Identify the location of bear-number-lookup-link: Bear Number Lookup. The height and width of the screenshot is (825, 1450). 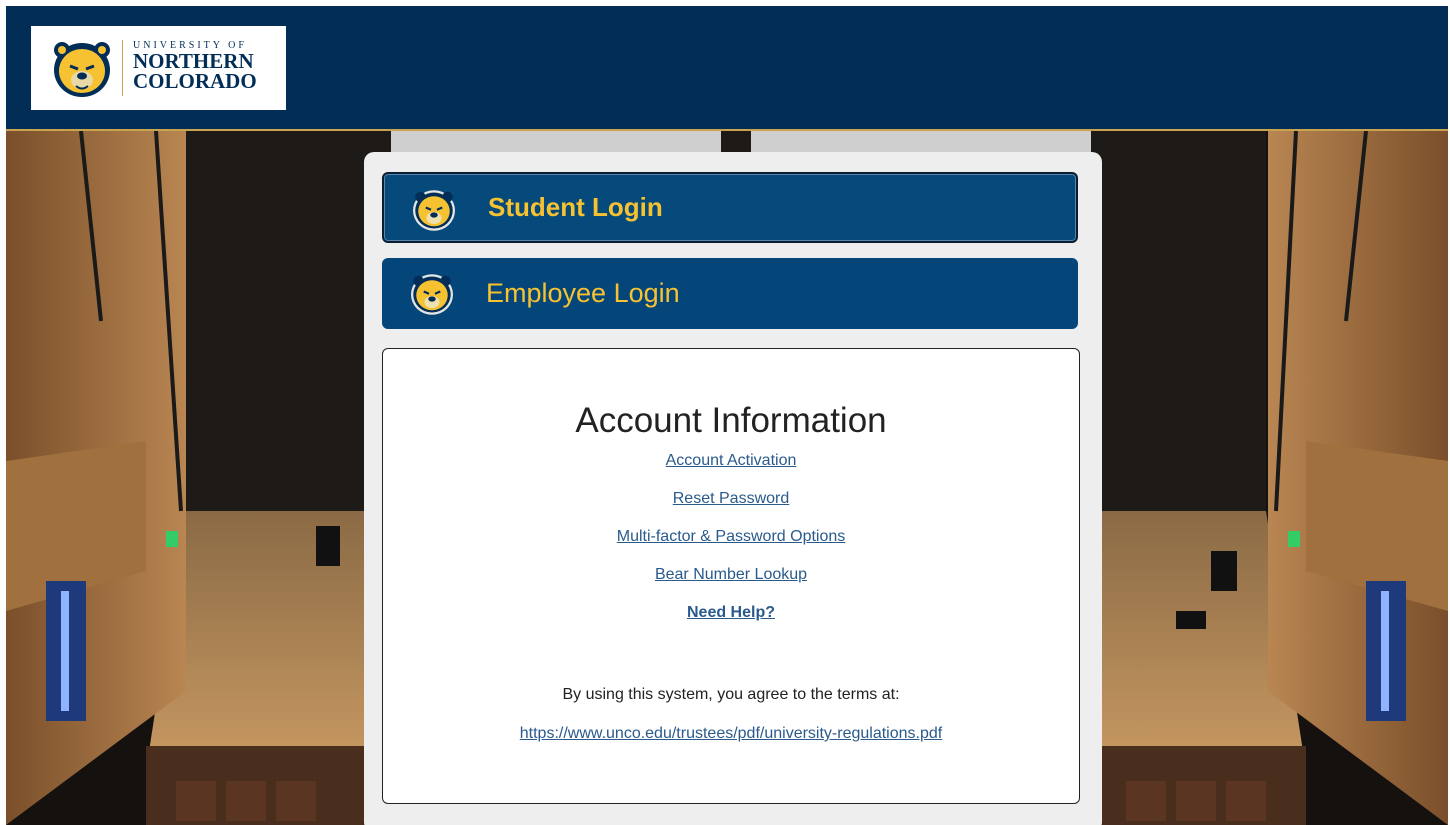
(731, 575).